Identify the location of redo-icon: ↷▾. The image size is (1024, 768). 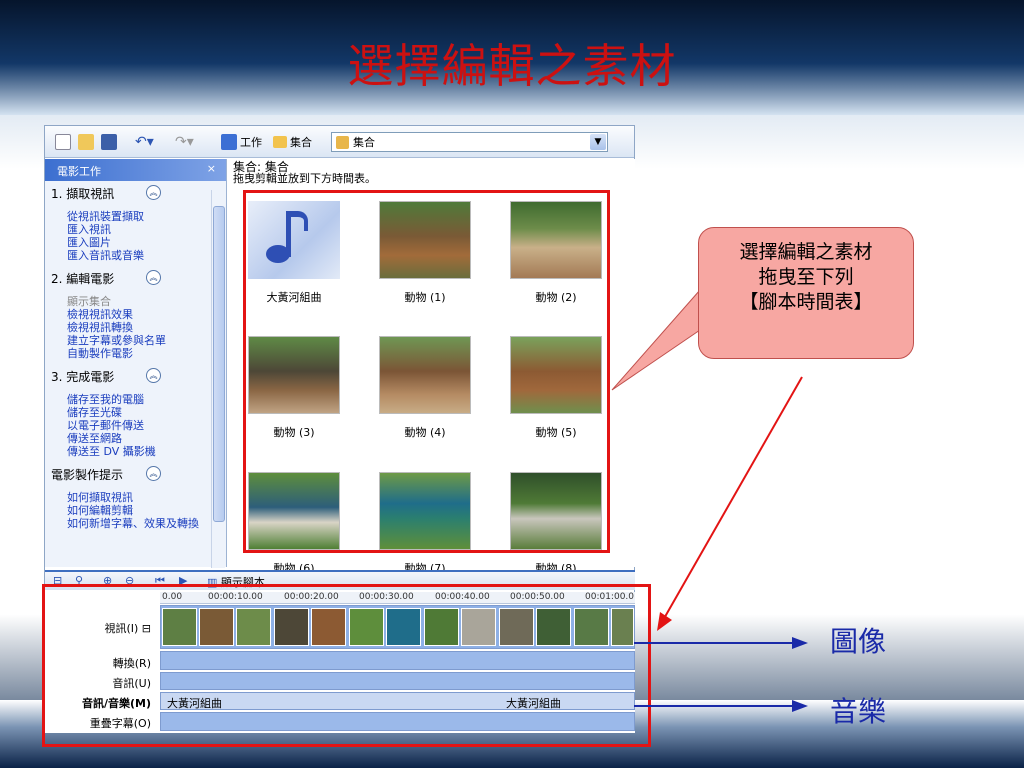
(184, 142).